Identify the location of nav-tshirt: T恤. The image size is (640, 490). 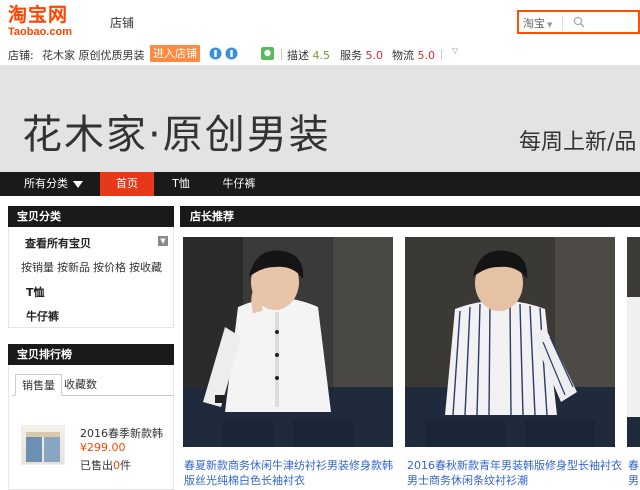
(181, 184).